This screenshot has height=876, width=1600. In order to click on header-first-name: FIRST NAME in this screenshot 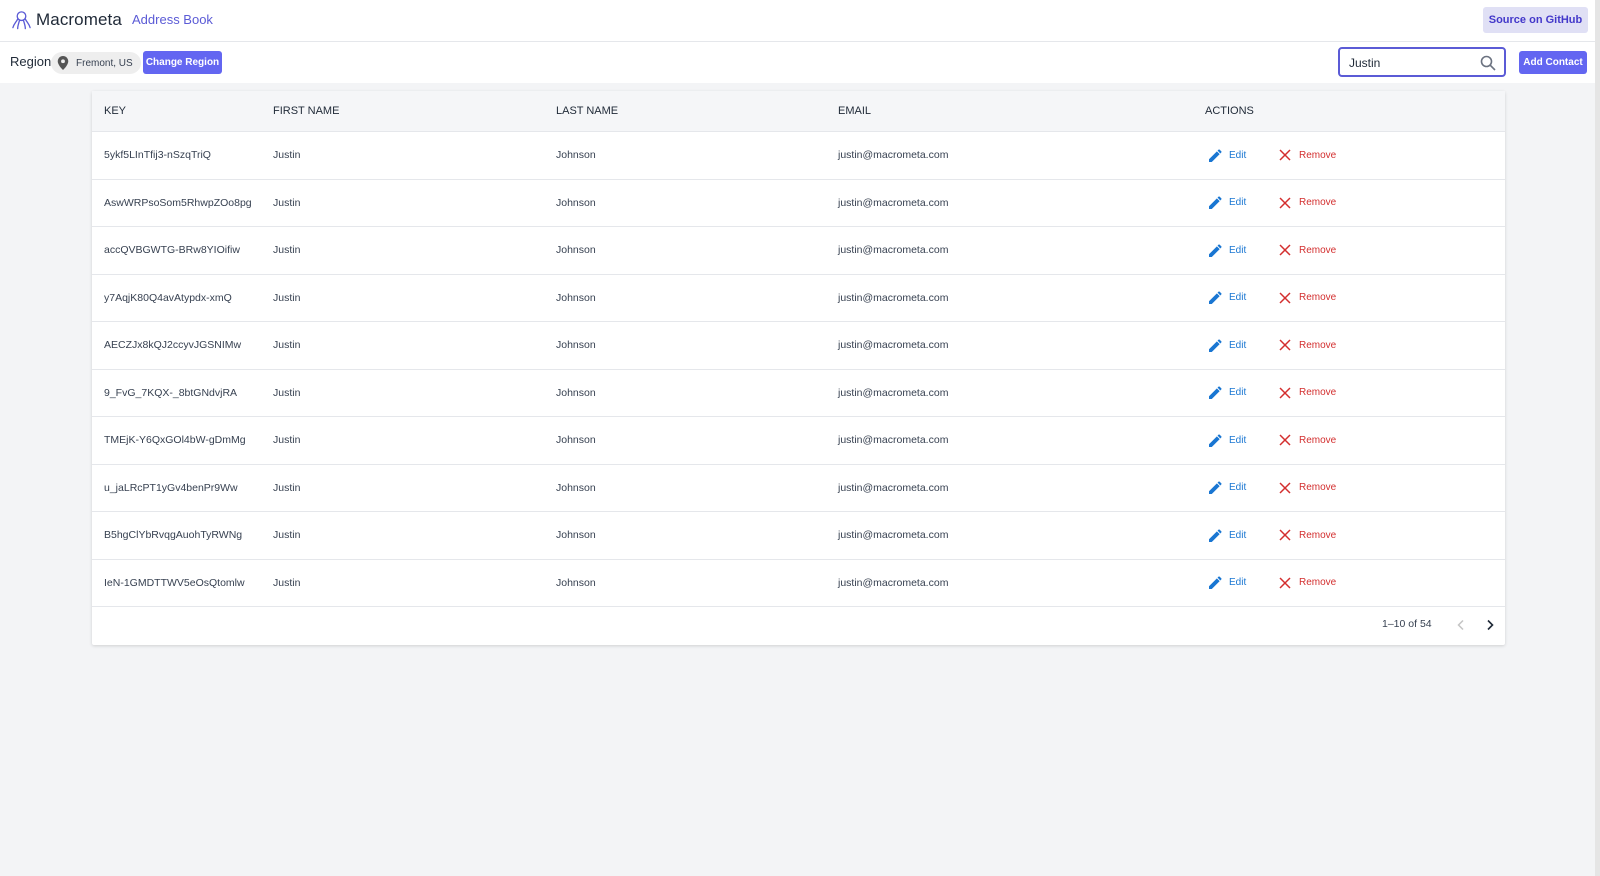, I will do `click(306, 111)`.